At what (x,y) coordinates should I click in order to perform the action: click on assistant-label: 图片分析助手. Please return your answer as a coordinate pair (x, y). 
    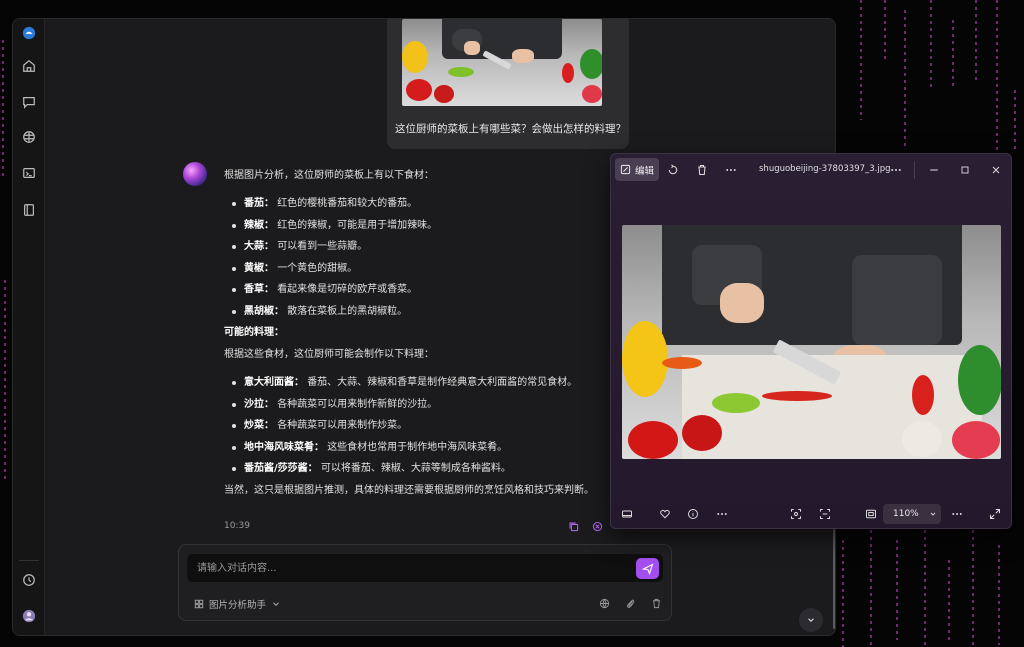
    Looking at the image, I should click on (238, 605).